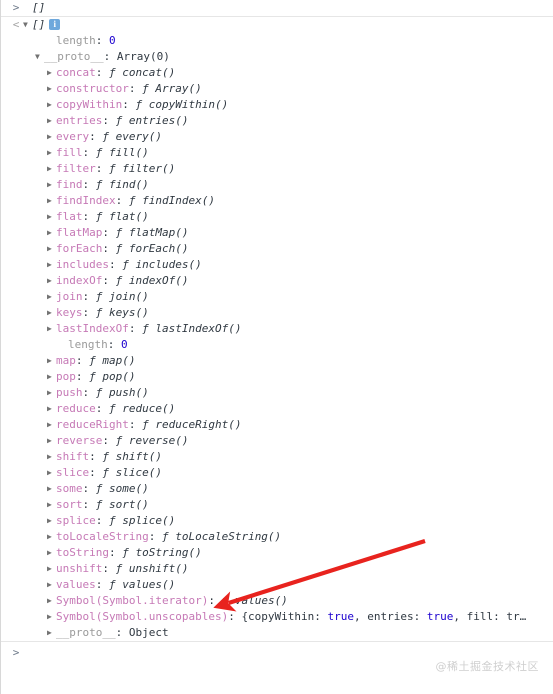 This screenshot has height=694, width=553. What do you see at coordinates (277, 281) in the screenshot?
I see `console-row: ▶ indexOf: ƒ indexOf()` at bounding box center [277, 281].